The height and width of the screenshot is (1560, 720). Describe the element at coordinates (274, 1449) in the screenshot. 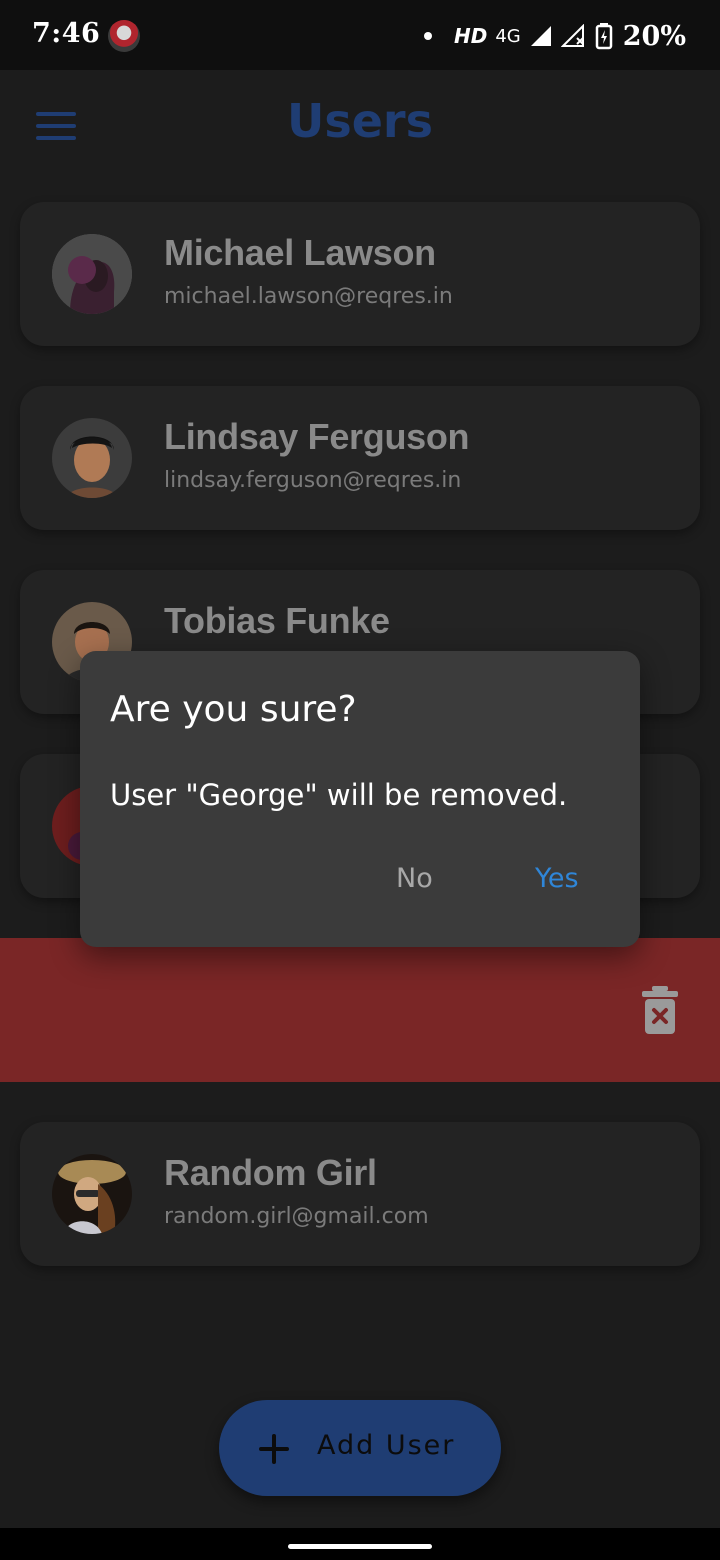

I see `plus-icon` at that location.